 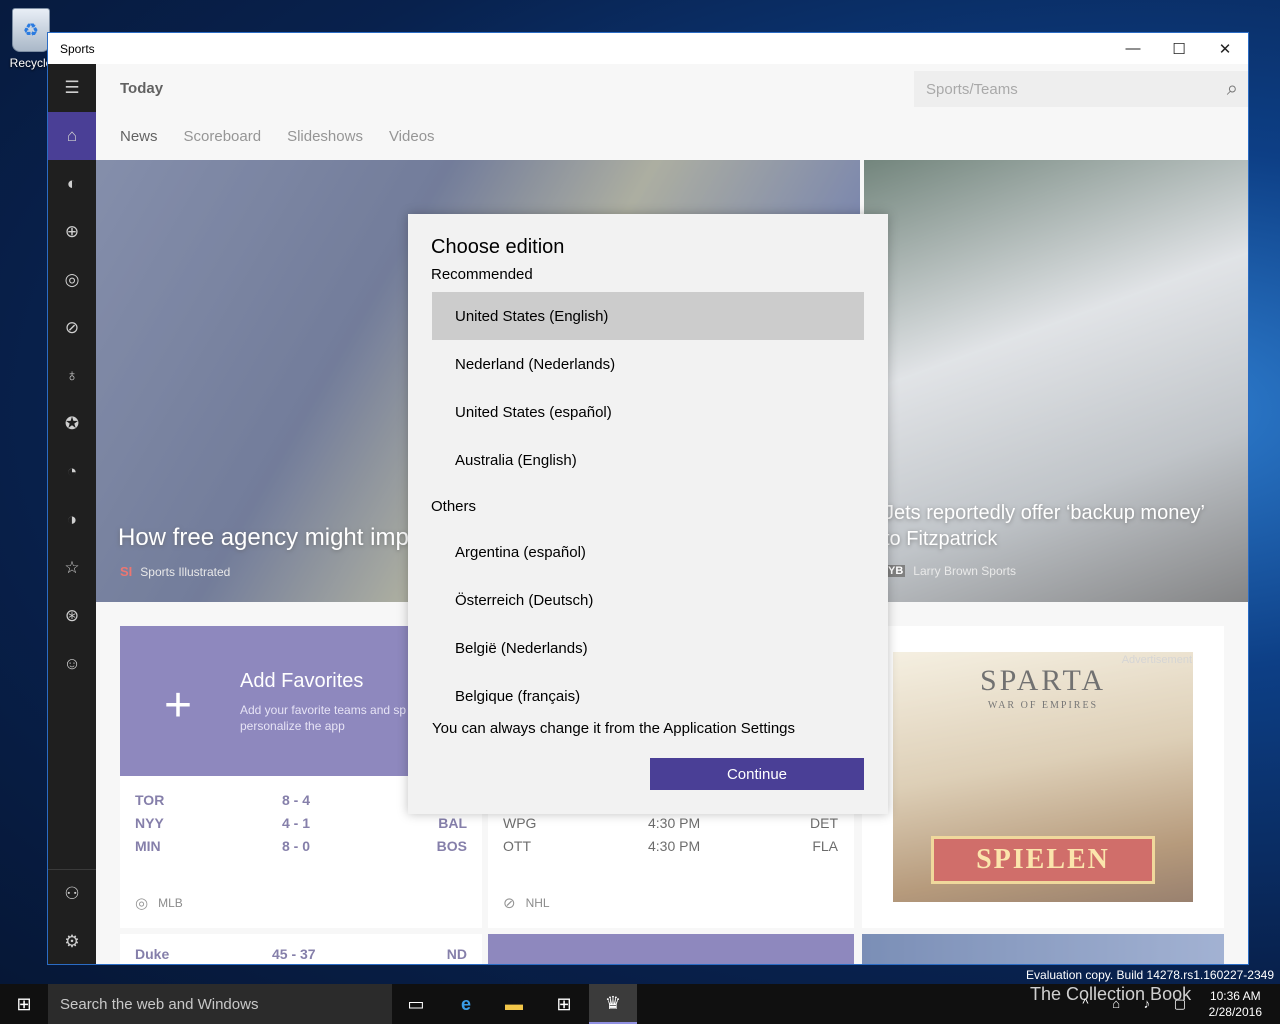 I want to click on nav-rail: ☰ ⌂ ◐ ⊕ ◎ ⊘ ♁ ✪ ◔ ◑ ☆ ⊛ ☺ ⚇ ⚙, so click(x=72, y=514).